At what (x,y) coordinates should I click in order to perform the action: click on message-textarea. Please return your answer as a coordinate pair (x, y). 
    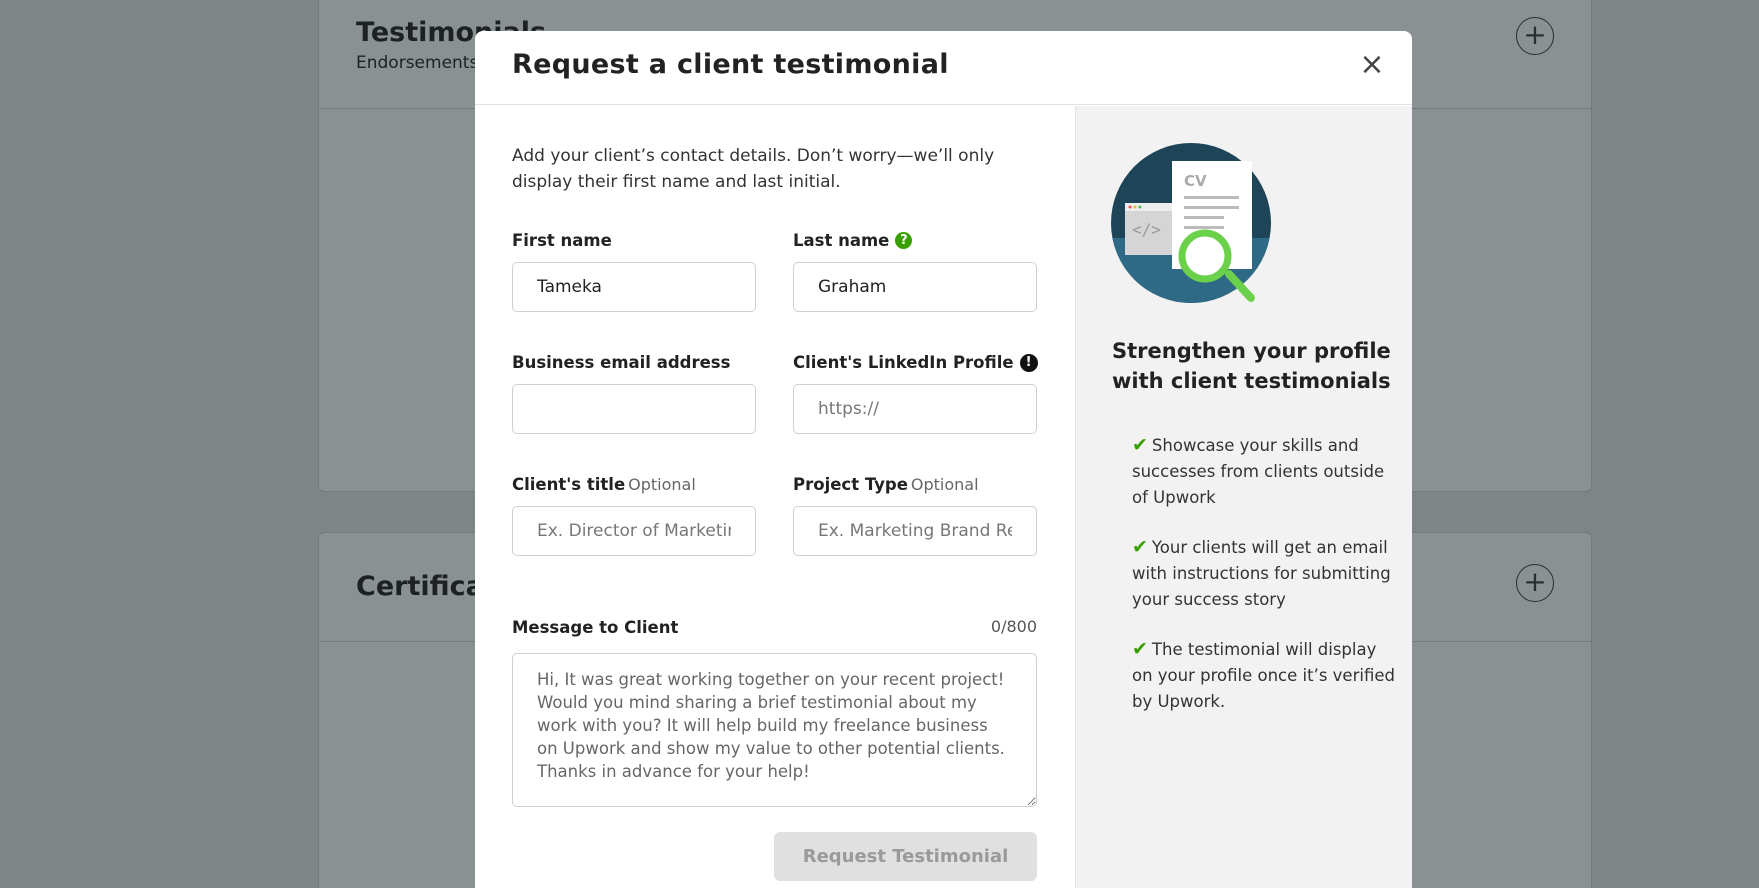
    Looking at the image, I should click on (774, 730).